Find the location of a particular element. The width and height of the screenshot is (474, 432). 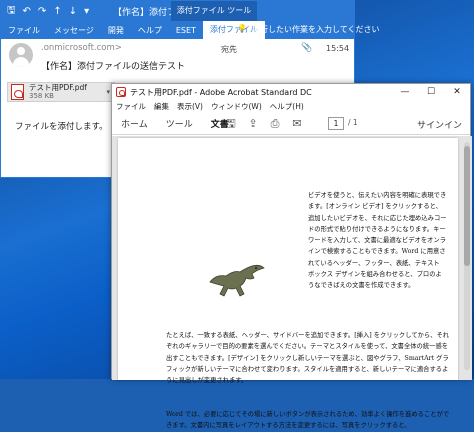

menu-help: ヘルプ(H) is located at coordinates (287, 106).